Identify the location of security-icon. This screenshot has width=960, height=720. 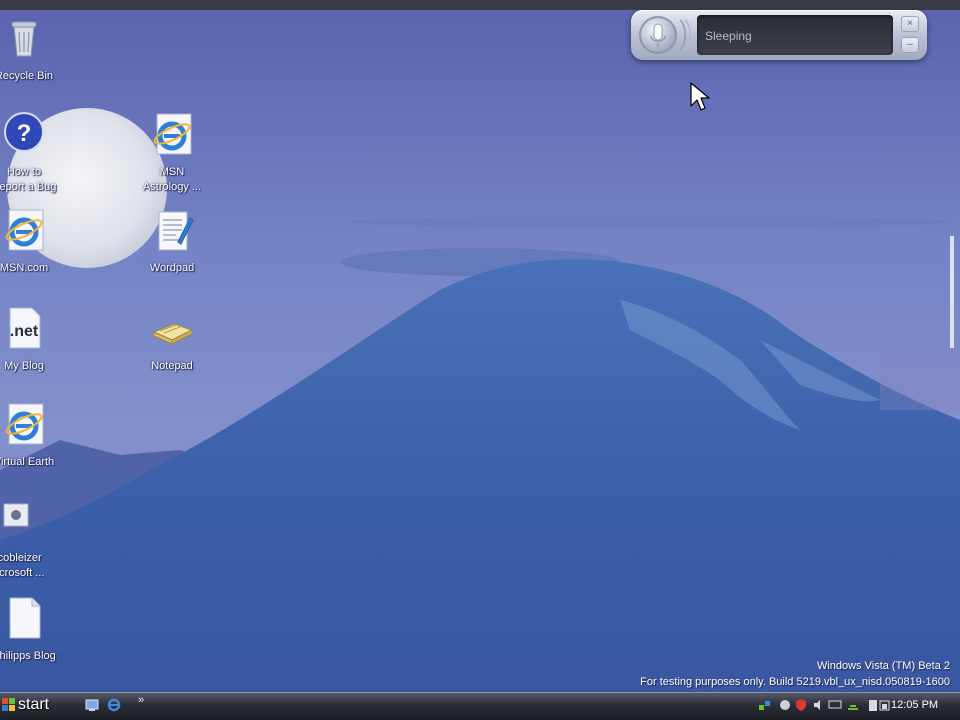
(785, 705).